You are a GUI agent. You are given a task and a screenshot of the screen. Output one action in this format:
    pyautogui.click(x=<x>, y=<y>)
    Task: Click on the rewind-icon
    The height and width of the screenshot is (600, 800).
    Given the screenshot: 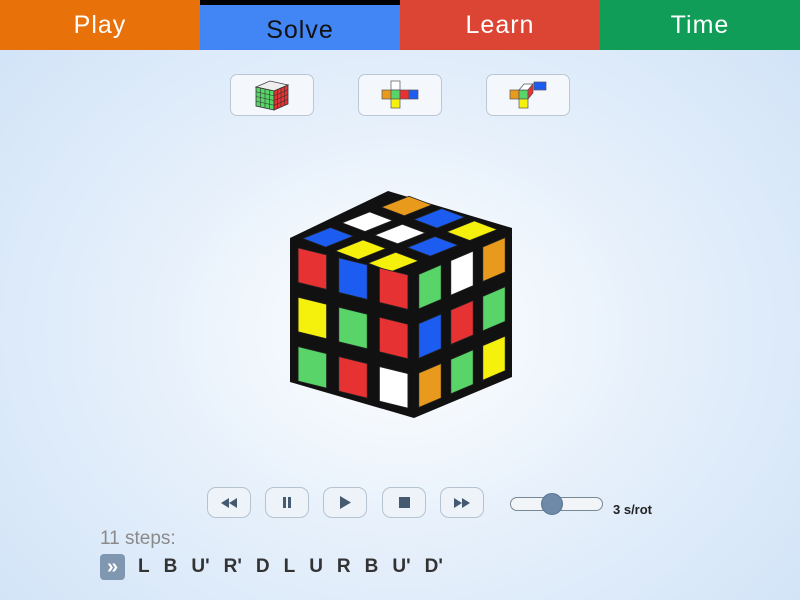 What is the action you would take?
    pyautogui.click(x=229, y=502)
    